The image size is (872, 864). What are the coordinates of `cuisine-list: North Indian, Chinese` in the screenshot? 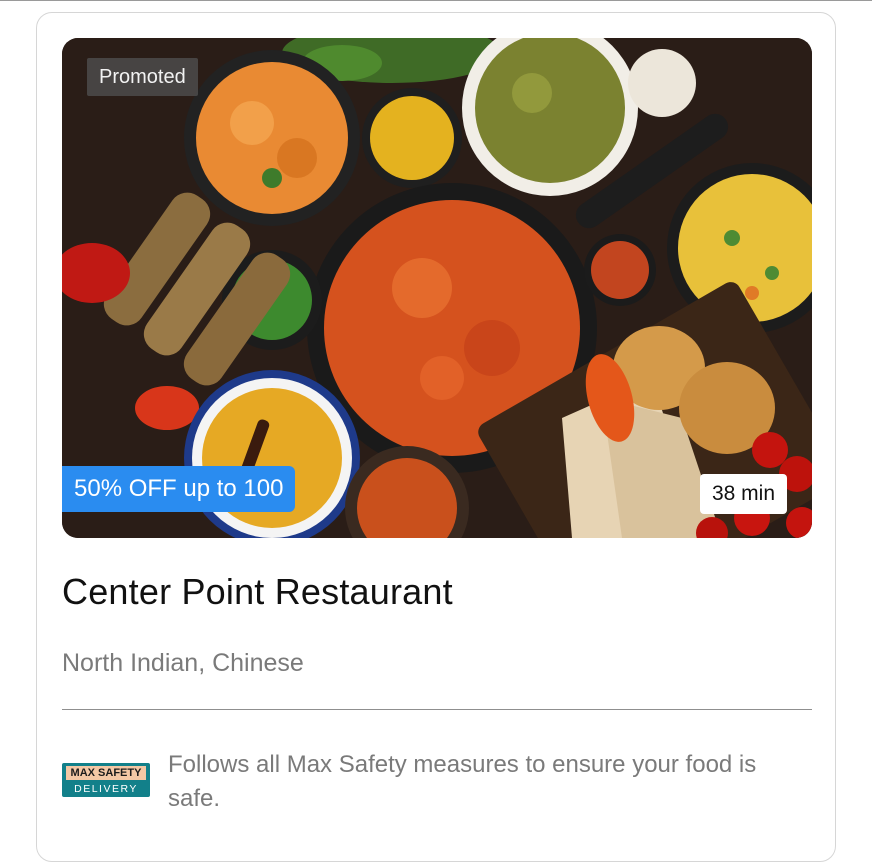 It's located at (183, 663).